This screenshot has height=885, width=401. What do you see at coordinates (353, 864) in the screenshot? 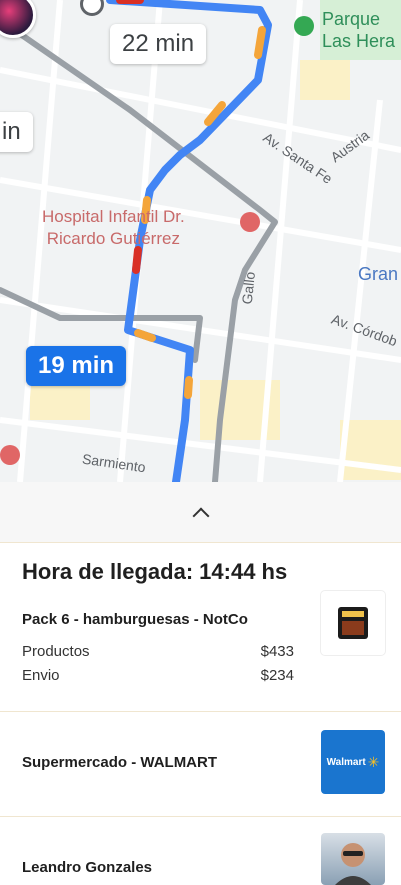
I see `person-photo` at bounding box center [353, 864].